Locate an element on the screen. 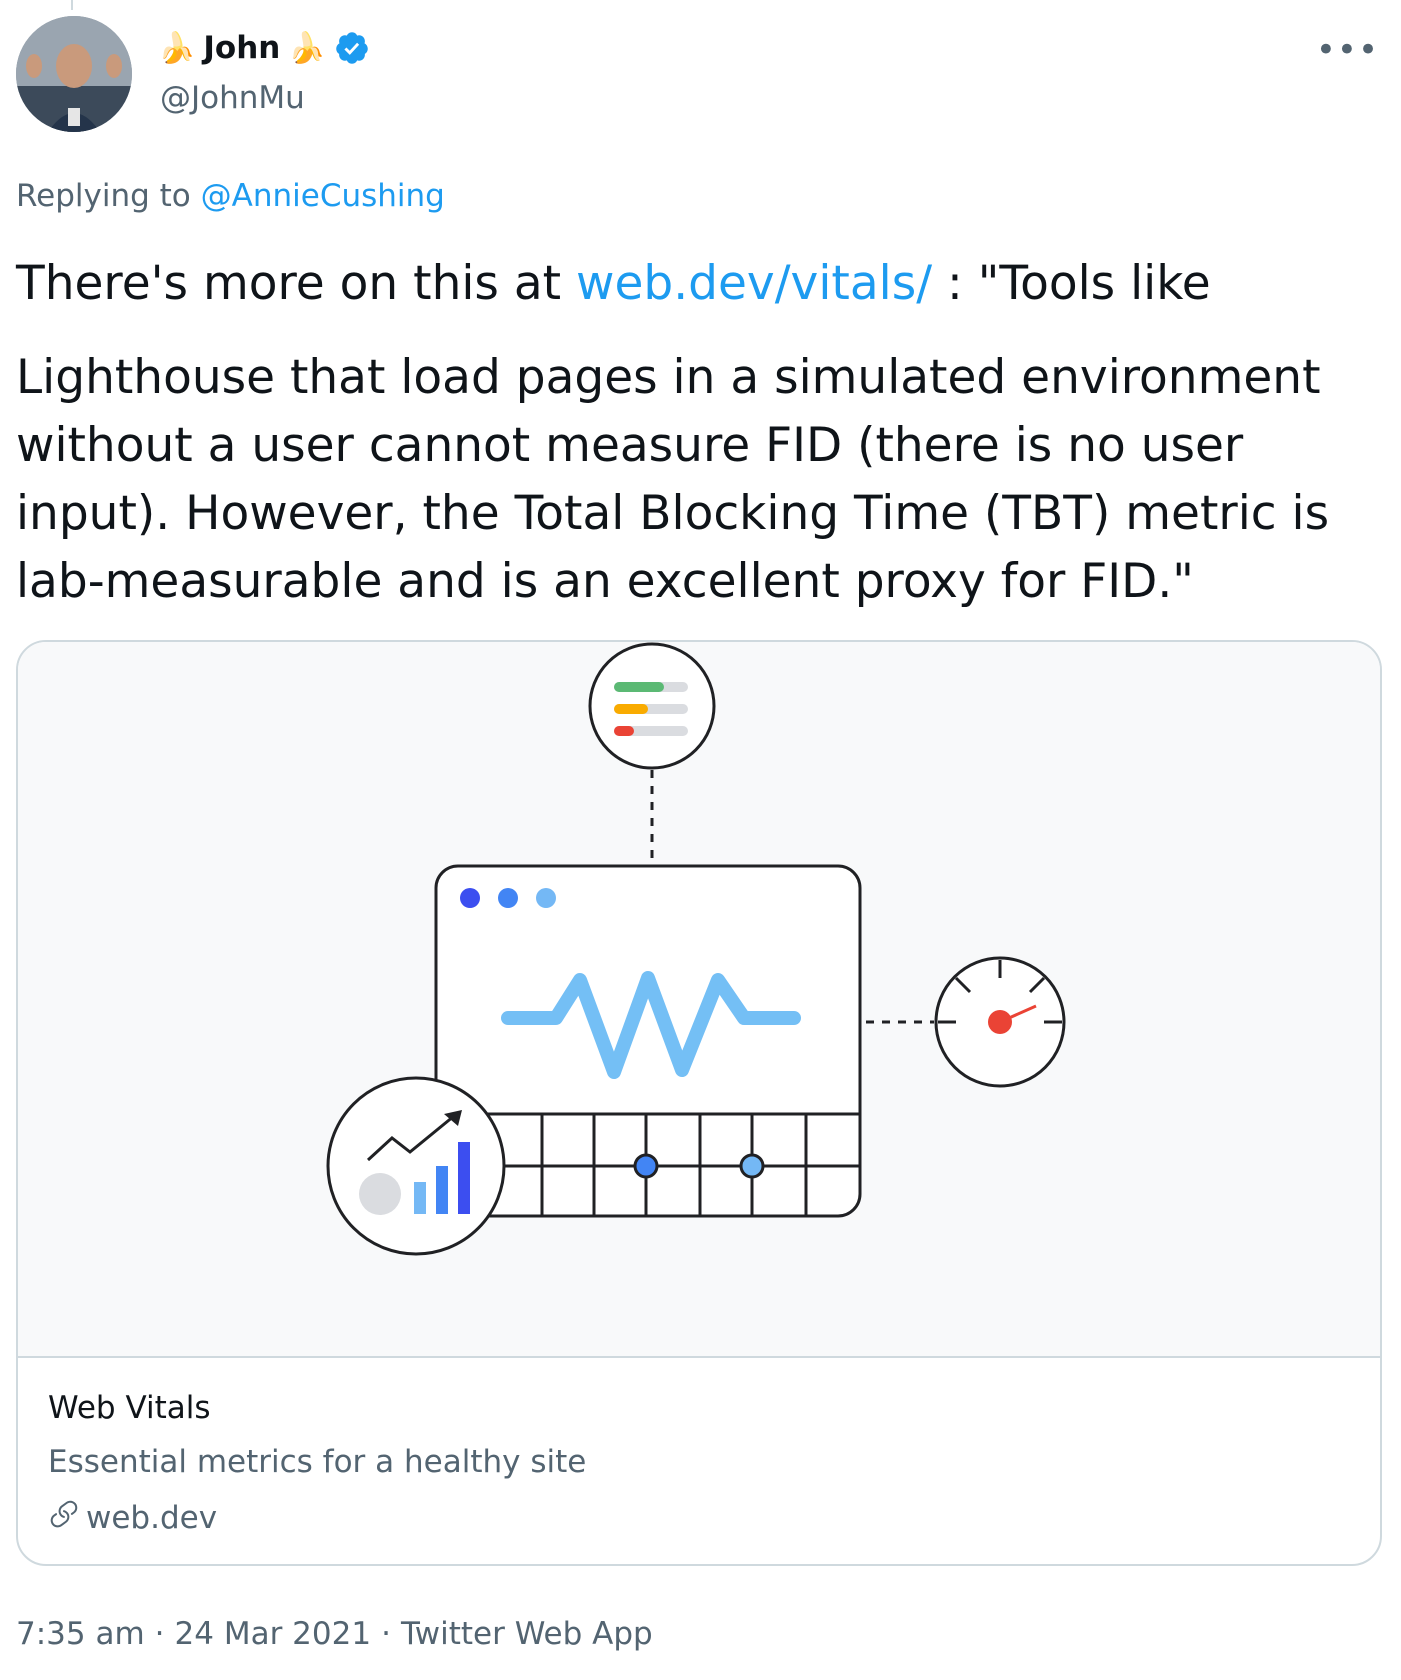 The width and height of the screenshot is (1401, 1680). author-name: John is located at coordinates (241, 48).